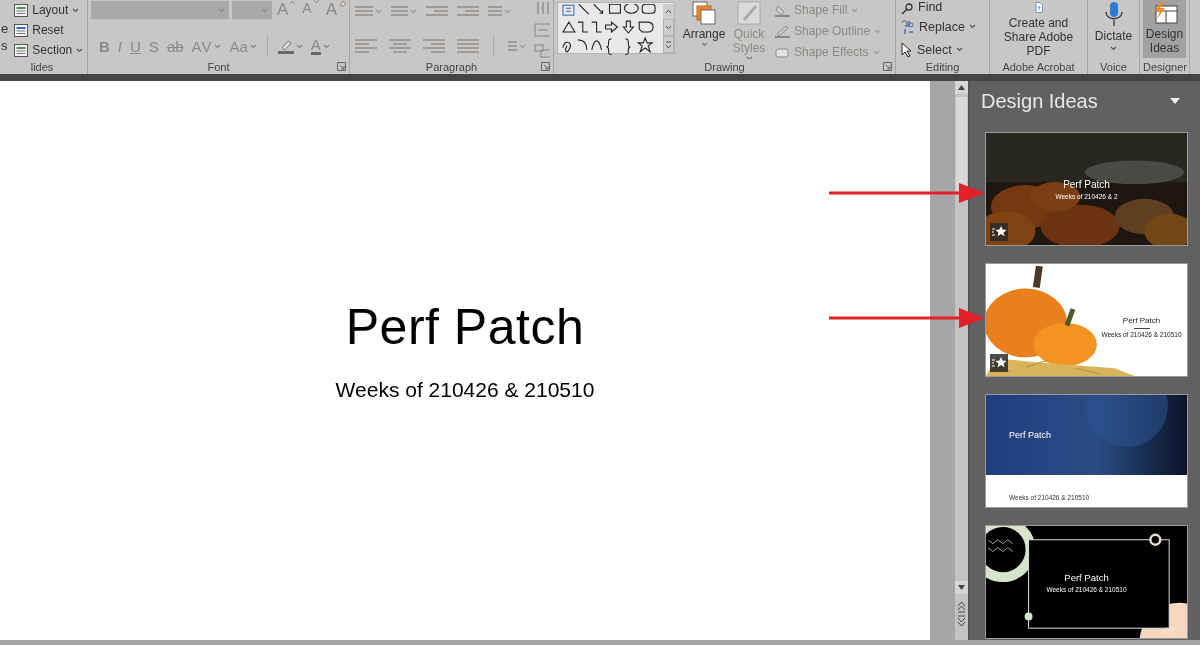  I want to click on button-label-fragment: e, so click(5, 29).